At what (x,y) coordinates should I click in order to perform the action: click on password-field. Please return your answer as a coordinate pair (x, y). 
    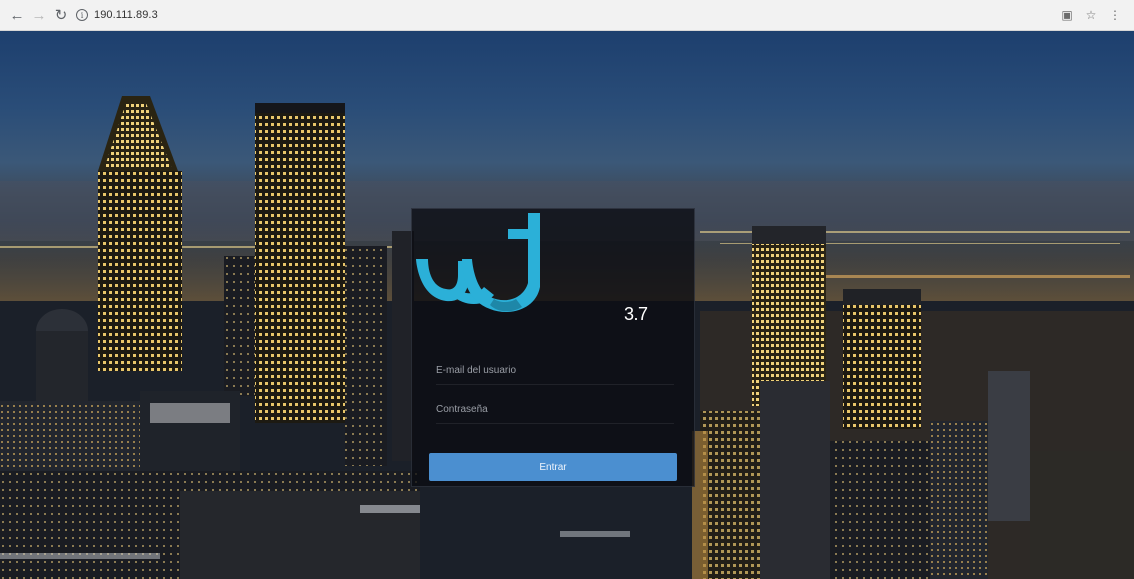
    Looking at the image, I should click on (555, 410).